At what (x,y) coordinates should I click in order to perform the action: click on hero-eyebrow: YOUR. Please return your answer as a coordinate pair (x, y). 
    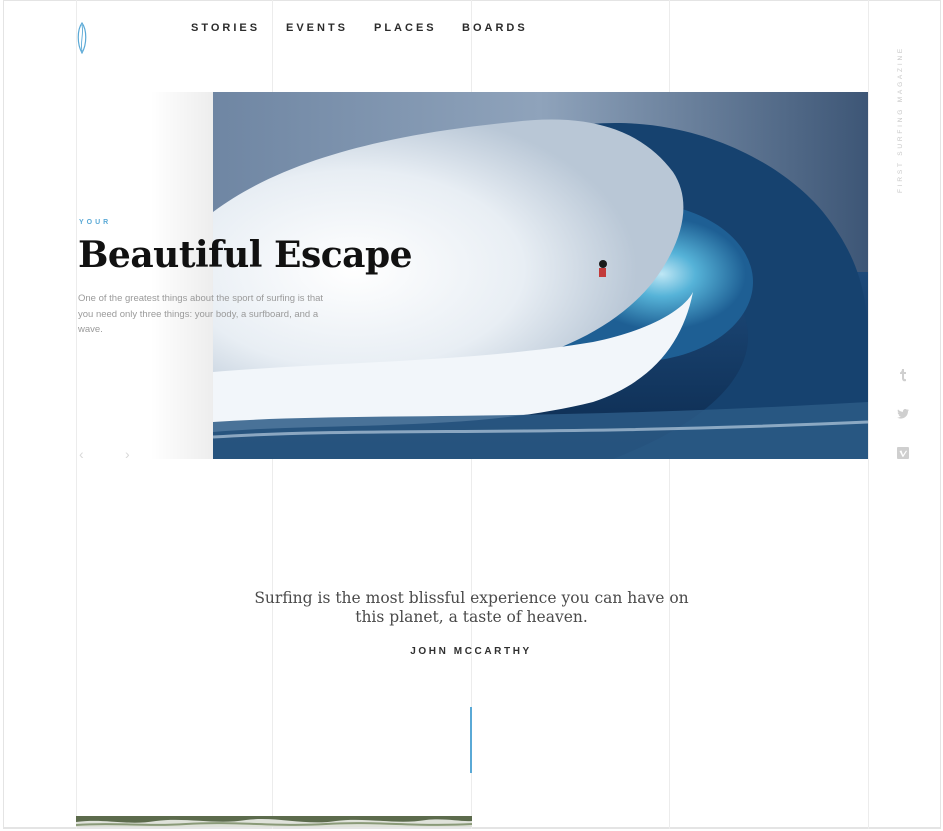
    Looking at the image, I should click on (95, 222).